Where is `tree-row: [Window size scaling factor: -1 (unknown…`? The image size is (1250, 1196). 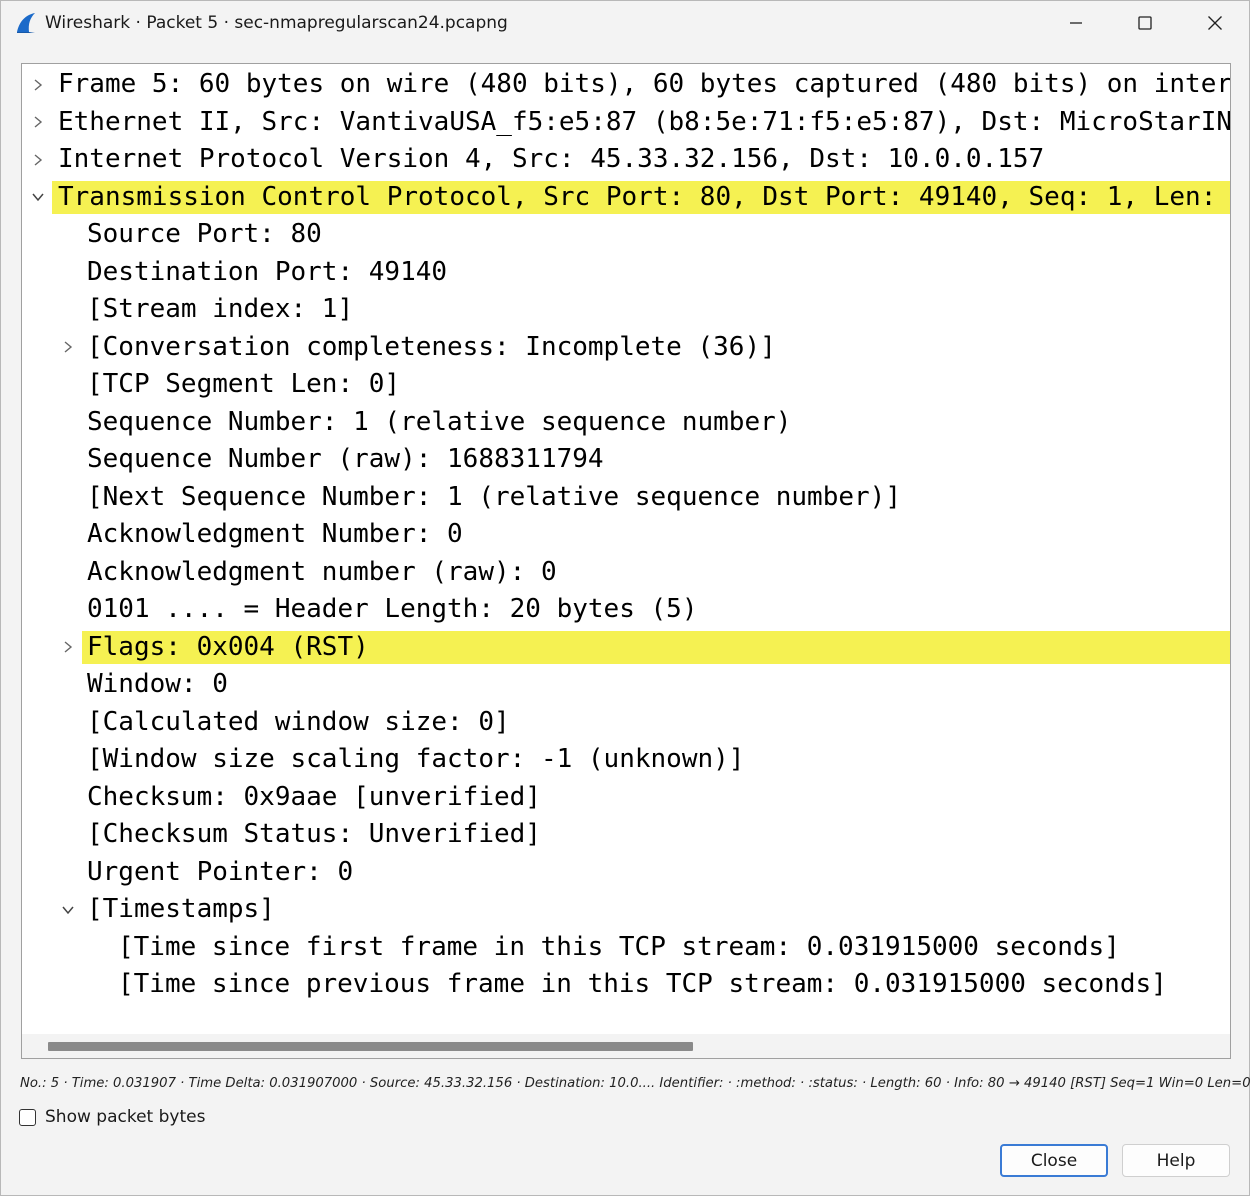 tree-row: [Window size scaling factor: -1 (unknown… is located at coordinates (626, 760).